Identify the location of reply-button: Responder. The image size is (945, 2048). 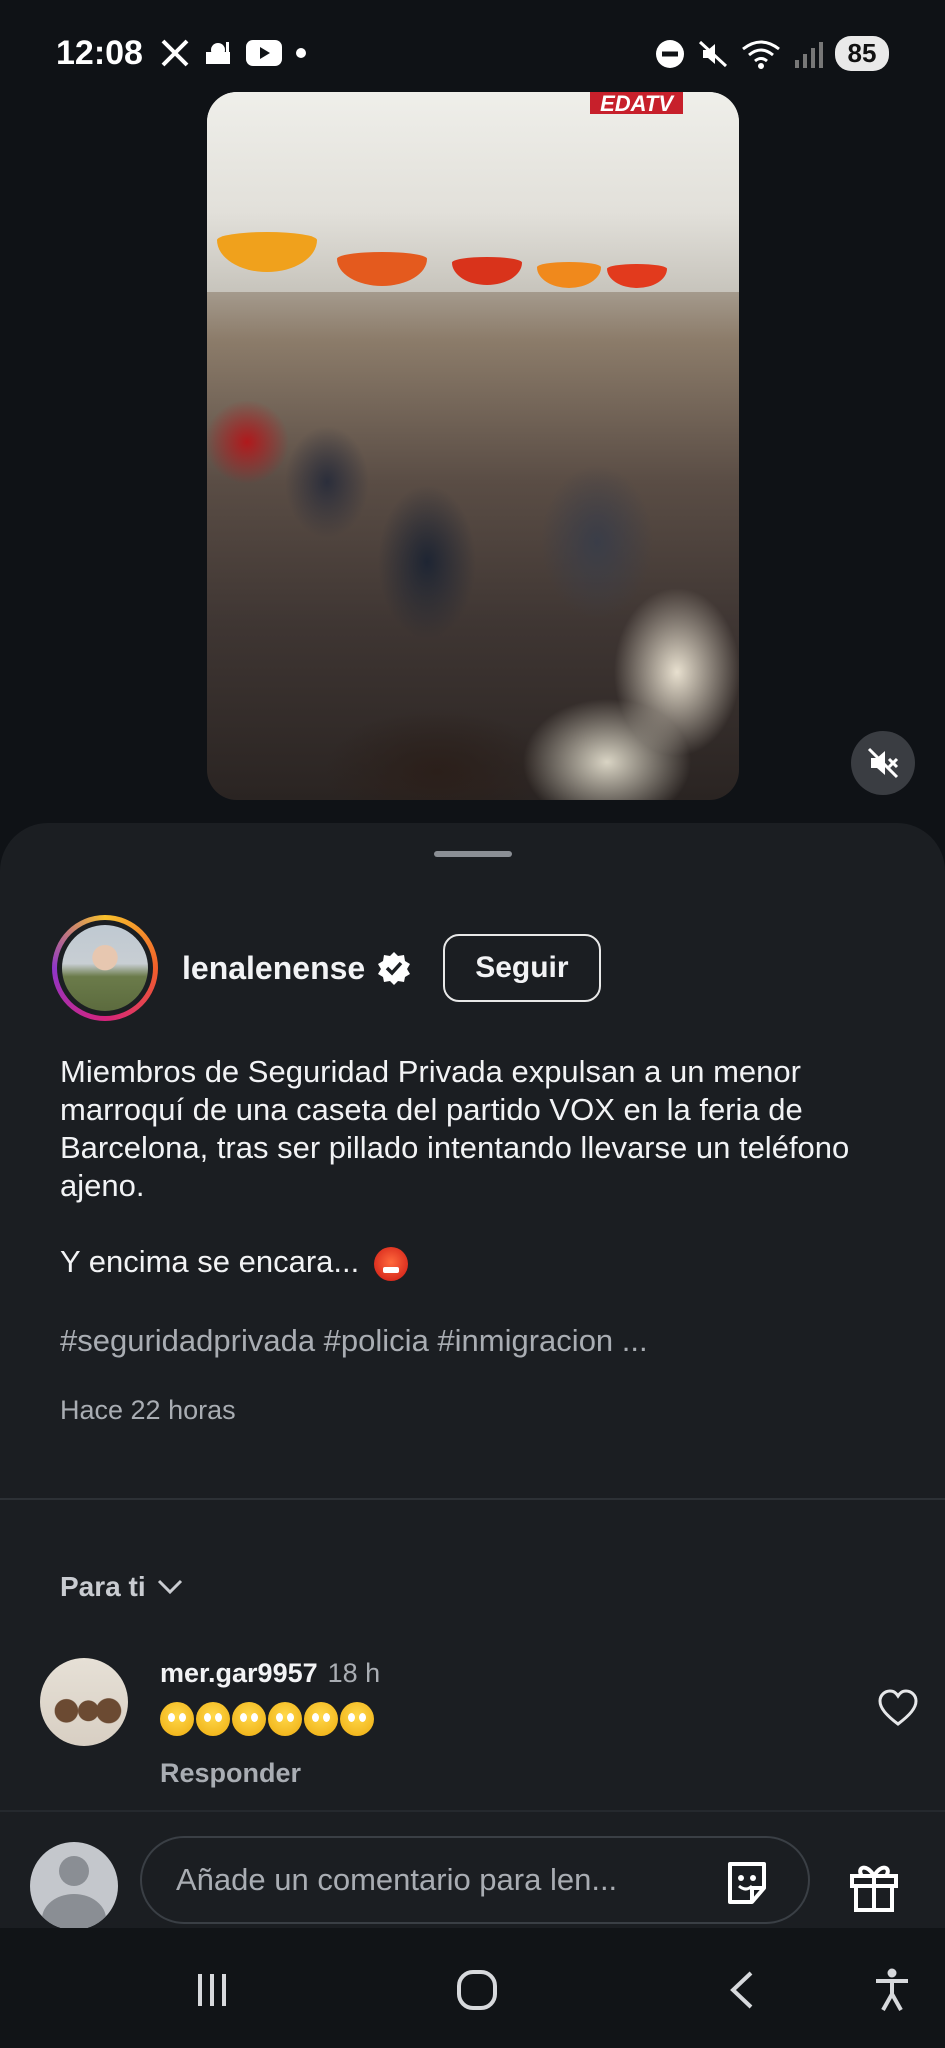
(230, 1773).